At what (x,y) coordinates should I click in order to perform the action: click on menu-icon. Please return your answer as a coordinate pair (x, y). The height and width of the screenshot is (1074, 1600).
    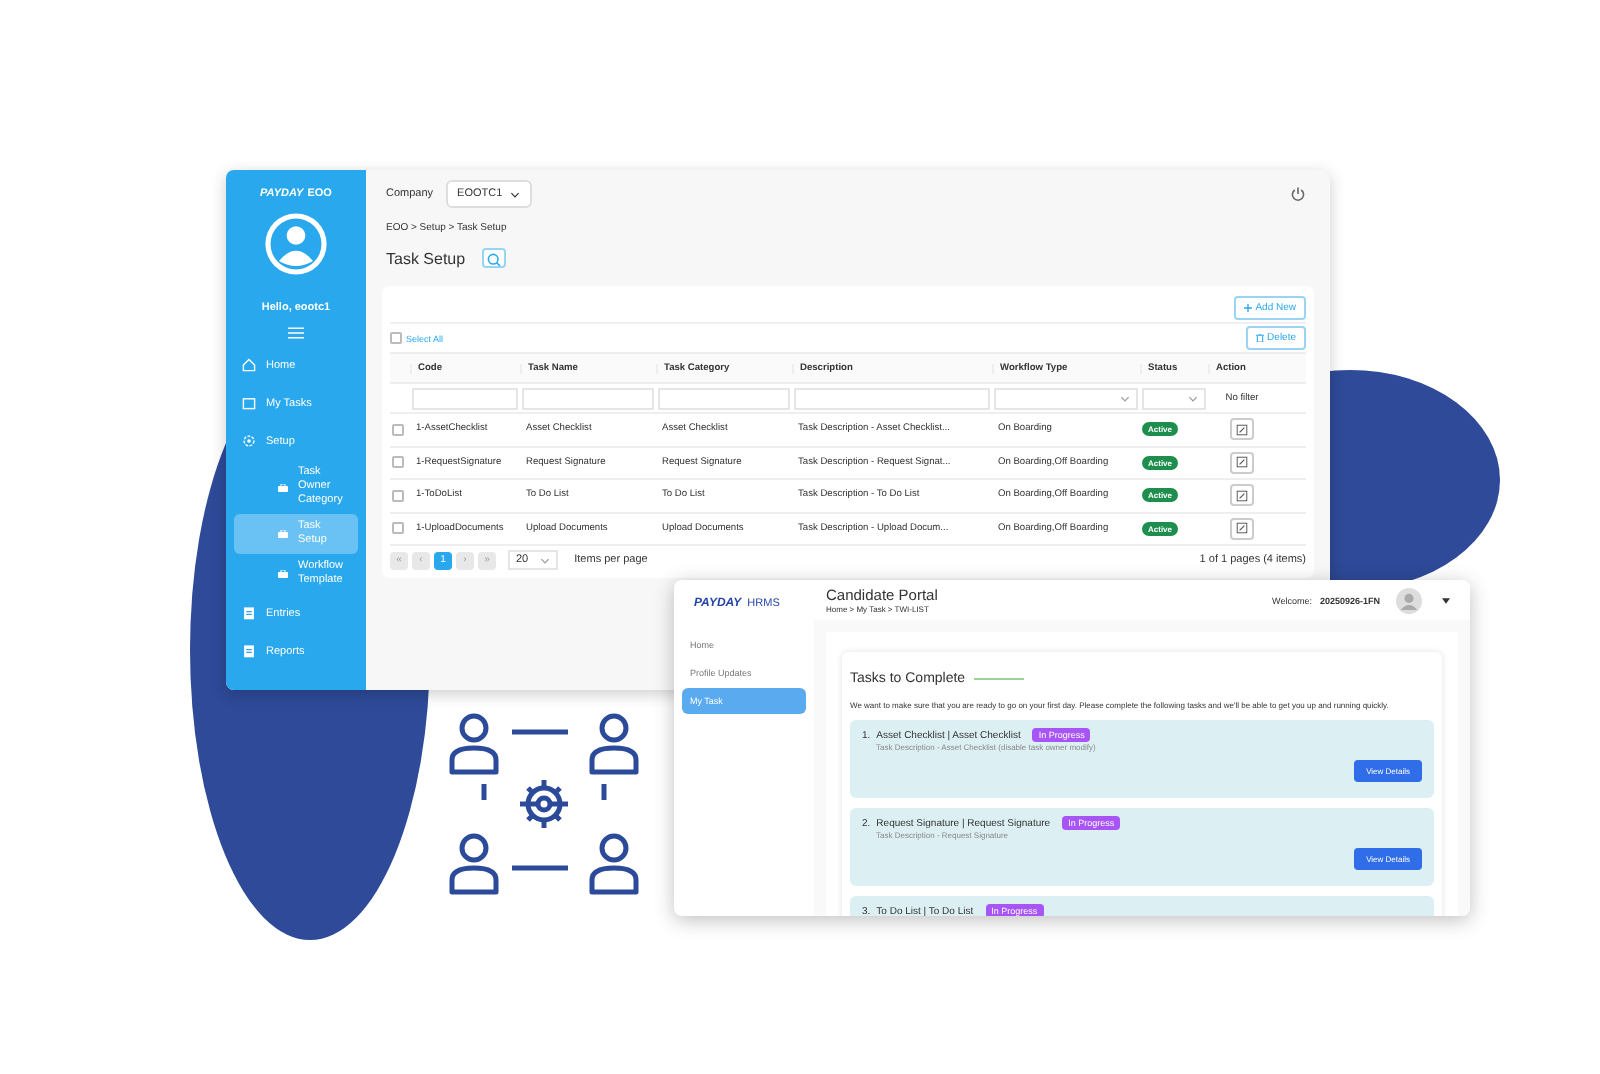
    Looking at the image, I should click on (296, 333).